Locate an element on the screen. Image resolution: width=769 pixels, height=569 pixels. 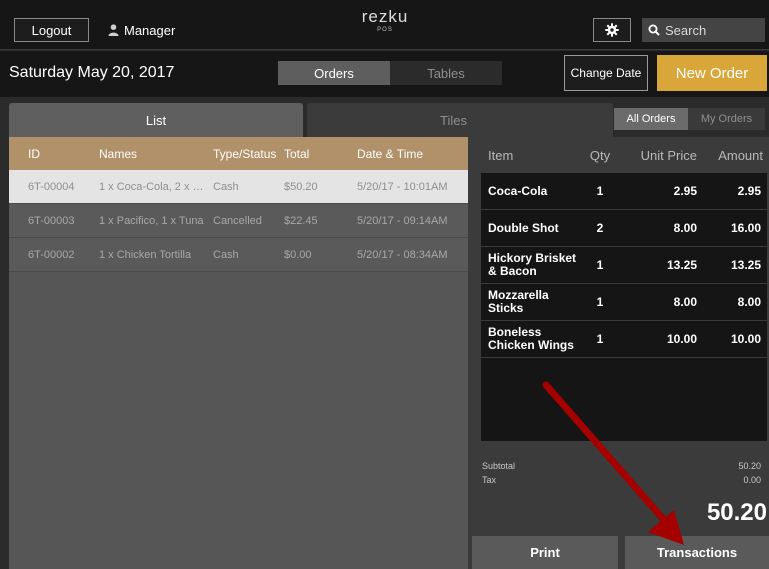
logo-sub: POS is located at coordinates (385, 30).